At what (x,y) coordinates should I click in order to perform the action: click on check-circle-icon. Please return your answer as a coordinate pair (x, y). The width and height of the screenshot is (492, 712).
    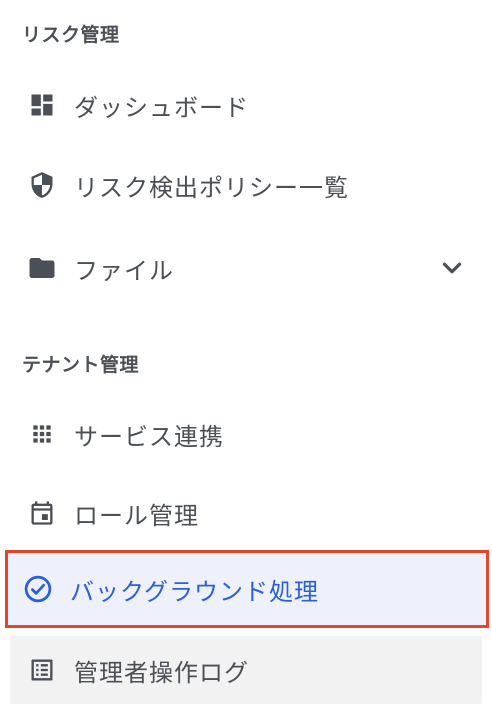
    Looking at the image, I should click on (38, 589).